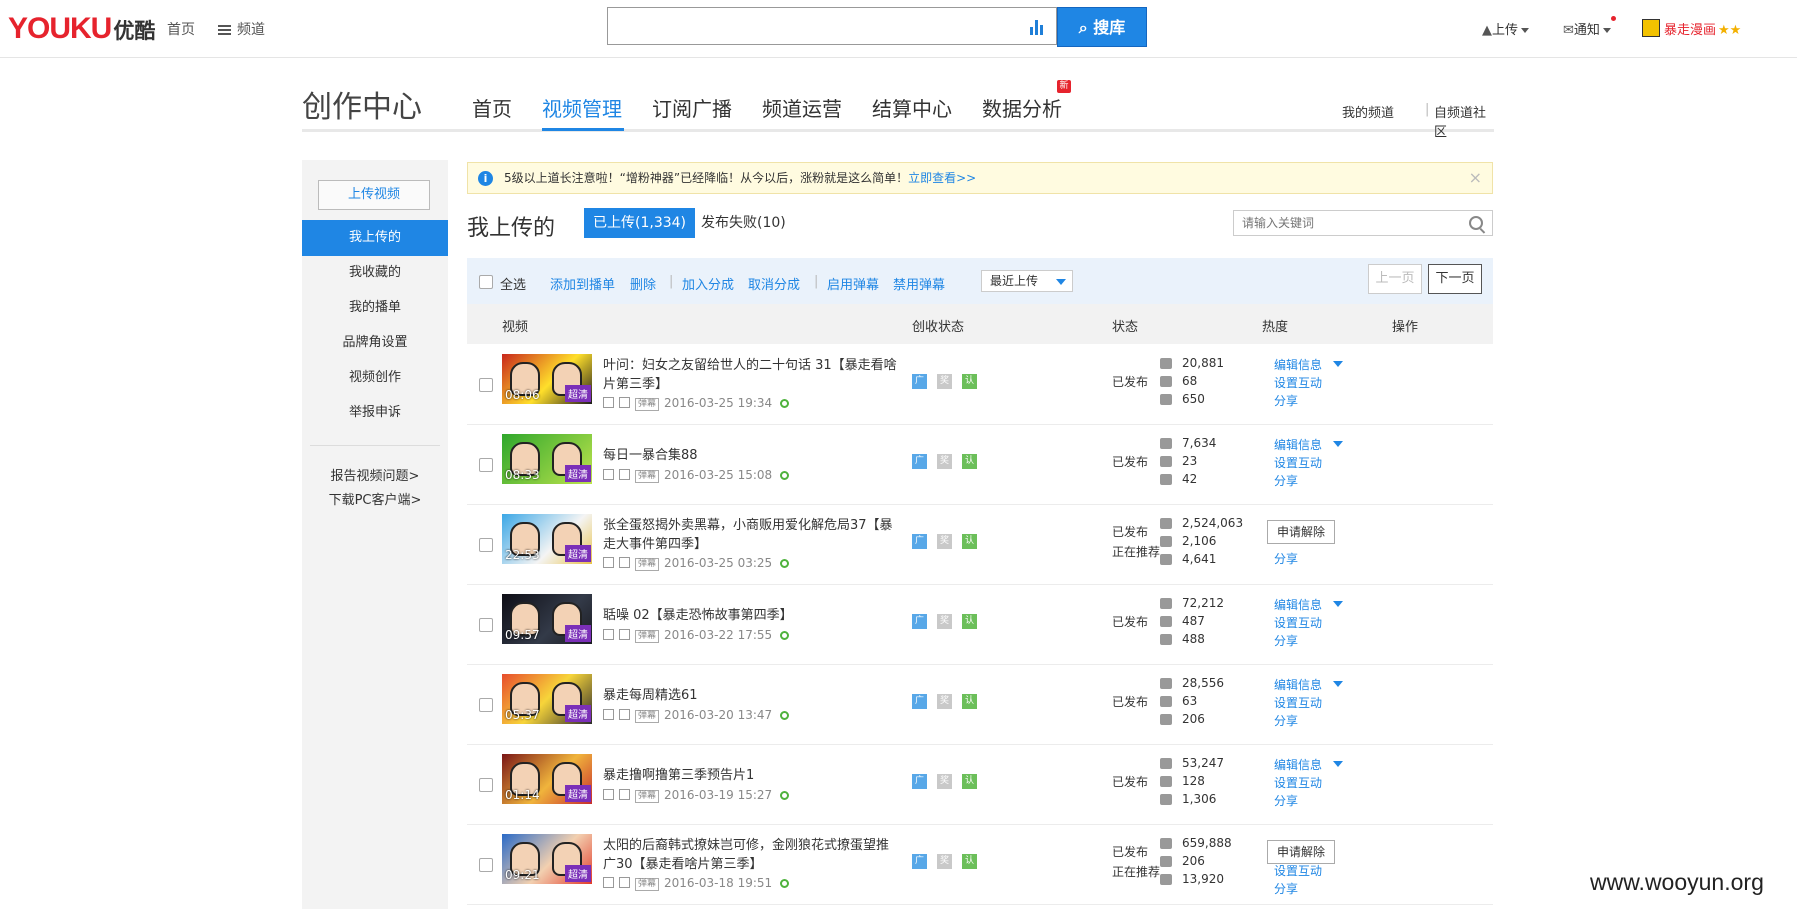 The height and width of the screenshot is (909, 1797). I want to click on video-title: 张全蛋怒揭外卖黑幕，小商贩用爱化解危局37【暴走大事件第四季】, so click(750, 535).